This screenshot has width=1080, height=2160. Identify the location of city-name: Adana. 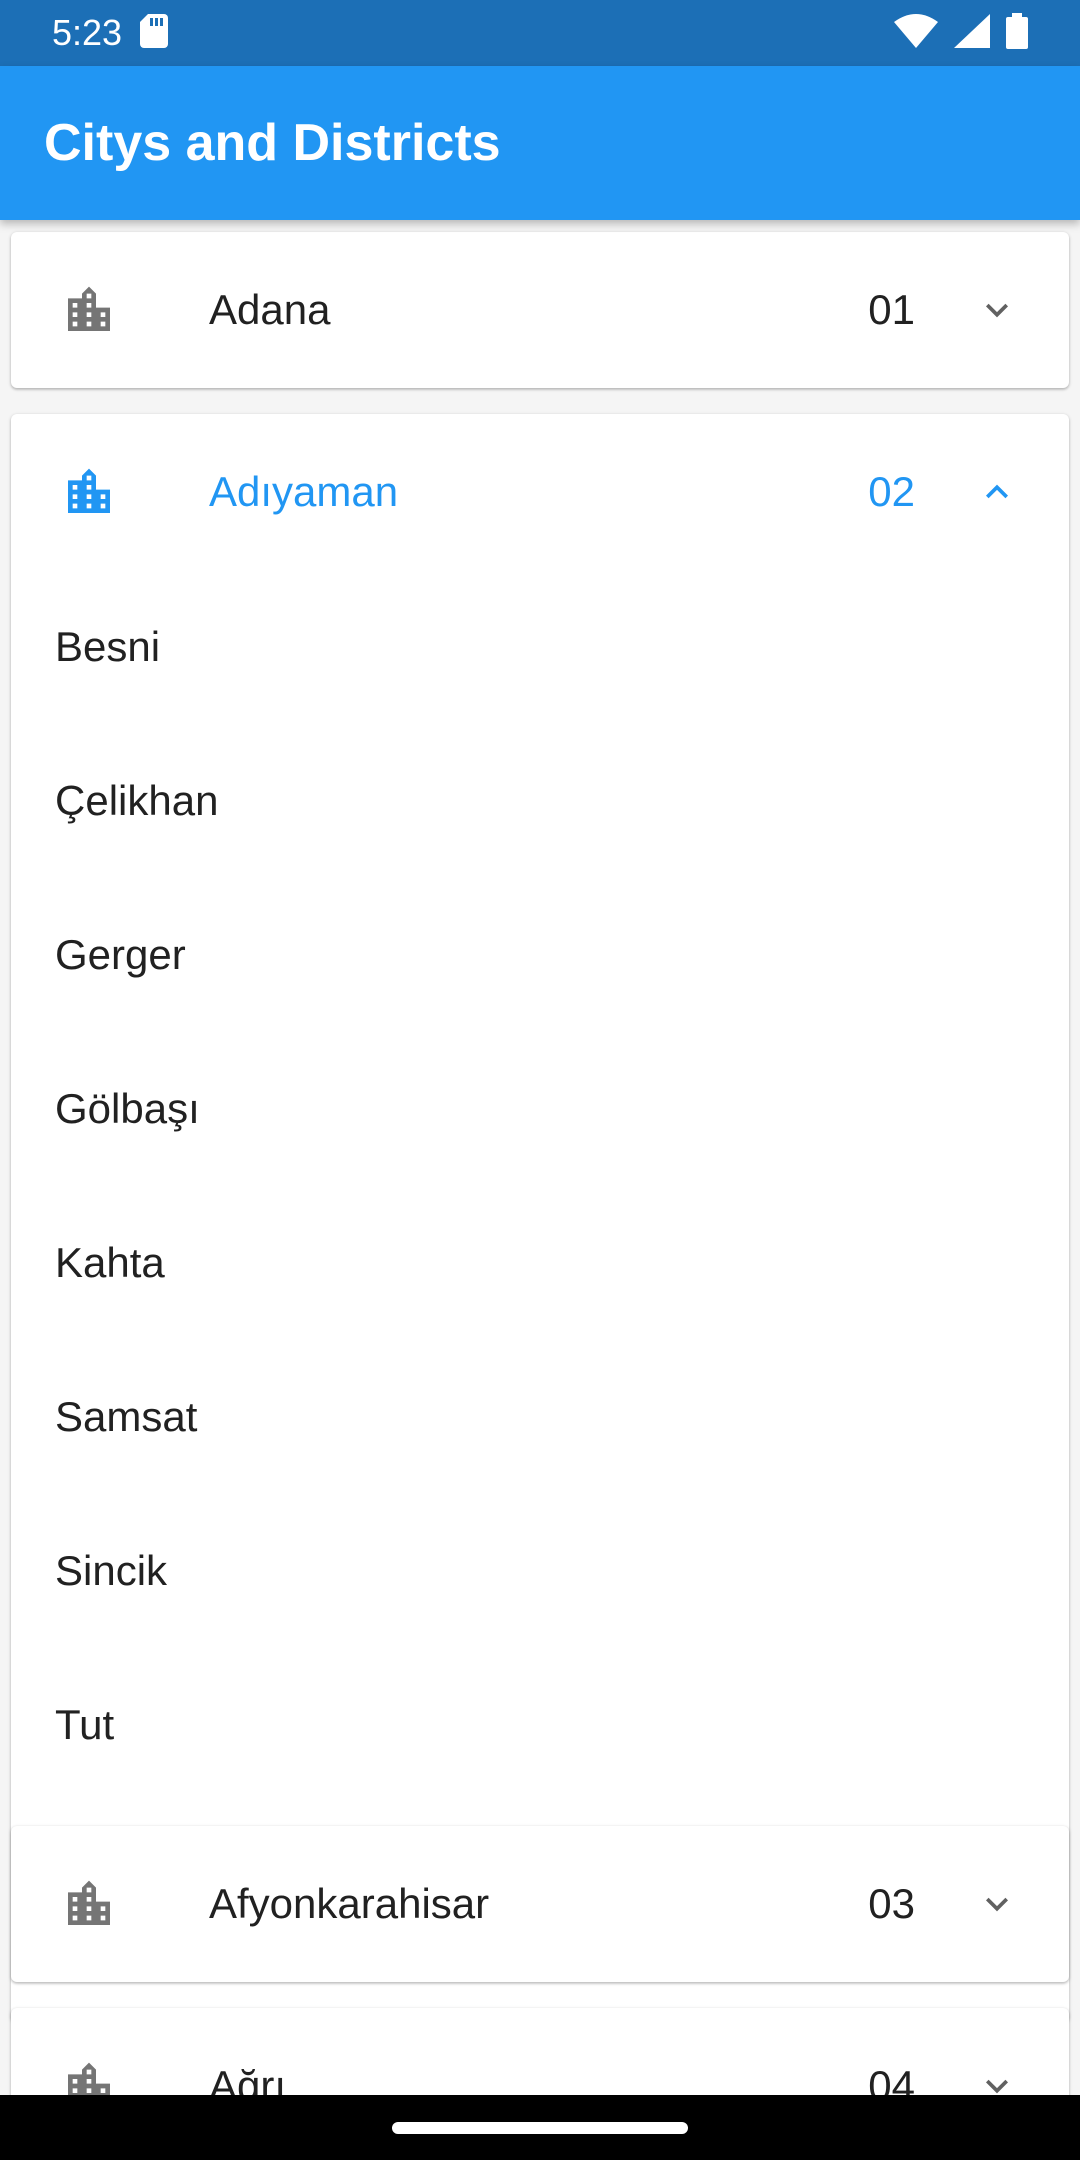
(270, 309).